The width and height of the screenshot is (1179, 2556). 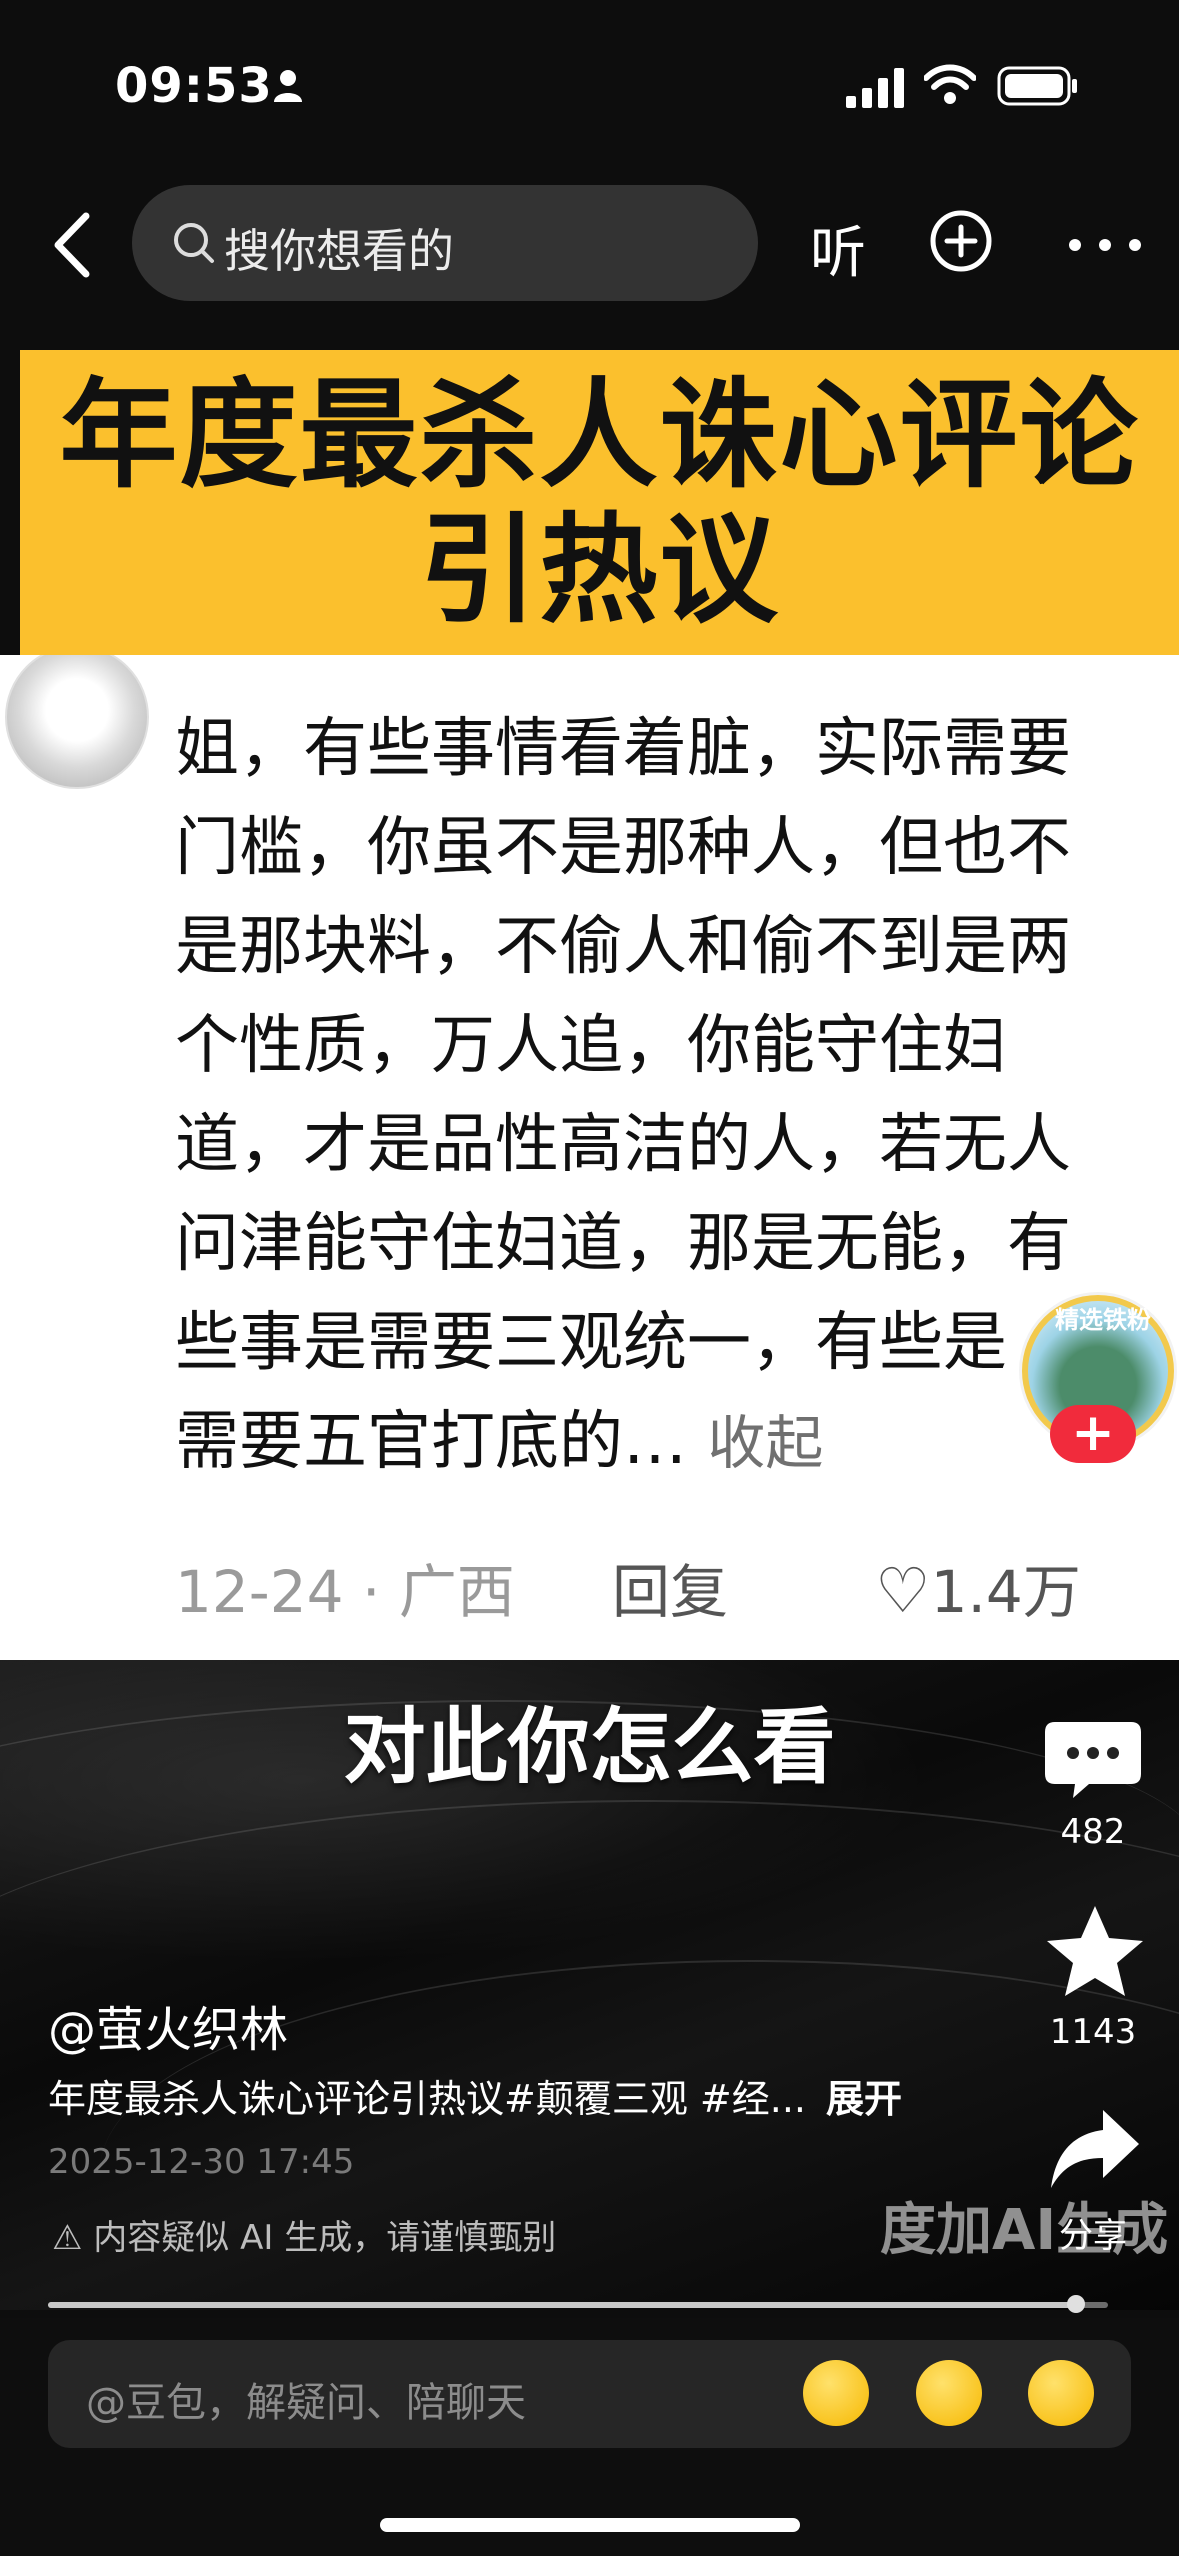 I want to click on comment-line: 道，才是品性高洁的人，若无人, so click(x=623, y=1145).